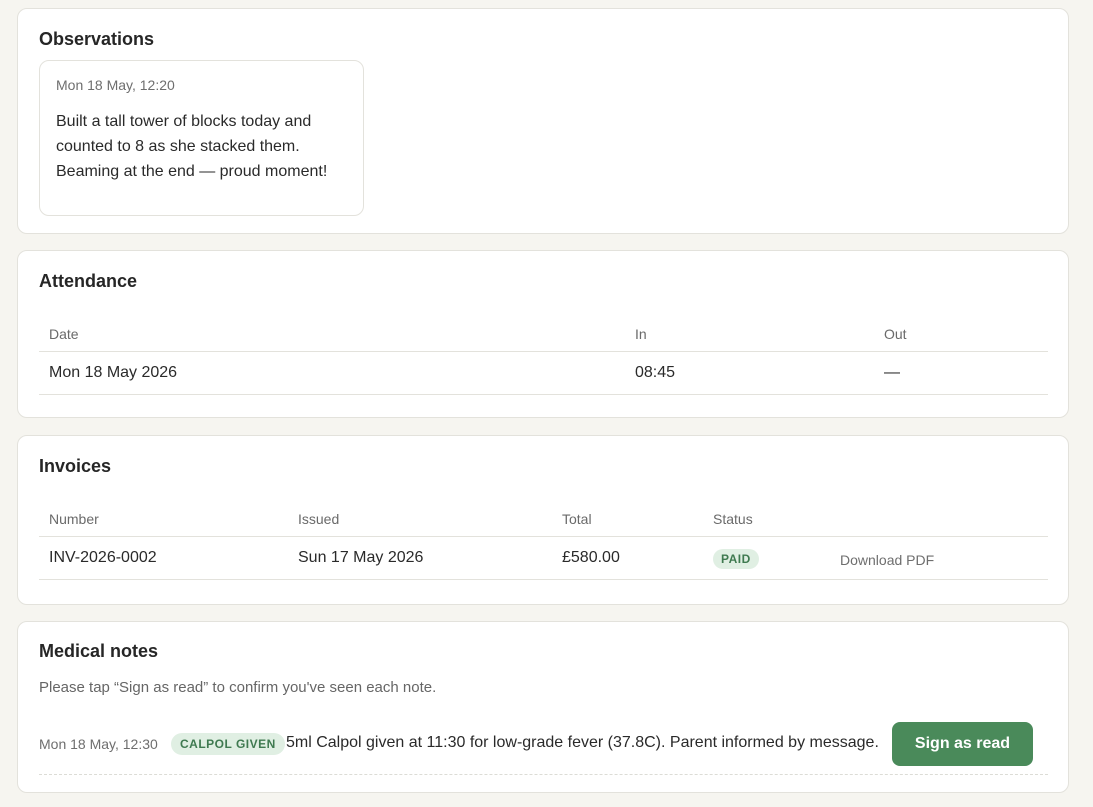 The width and height of the screenshot is (1093, 807). What do you see at coordinates (99, 651) in the screenshot?
I see `medical-notes-title: Medical notes` at bounding box center [99, 651].